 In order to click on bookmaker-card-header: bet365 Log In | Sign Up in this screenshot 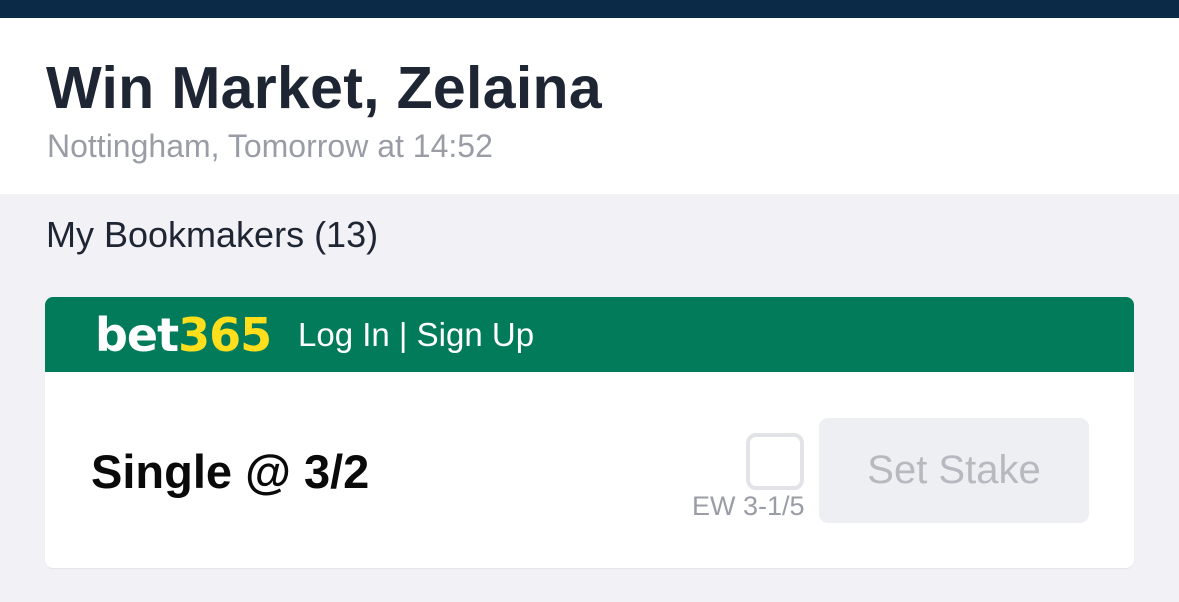, I will do `click(589, 334)`.